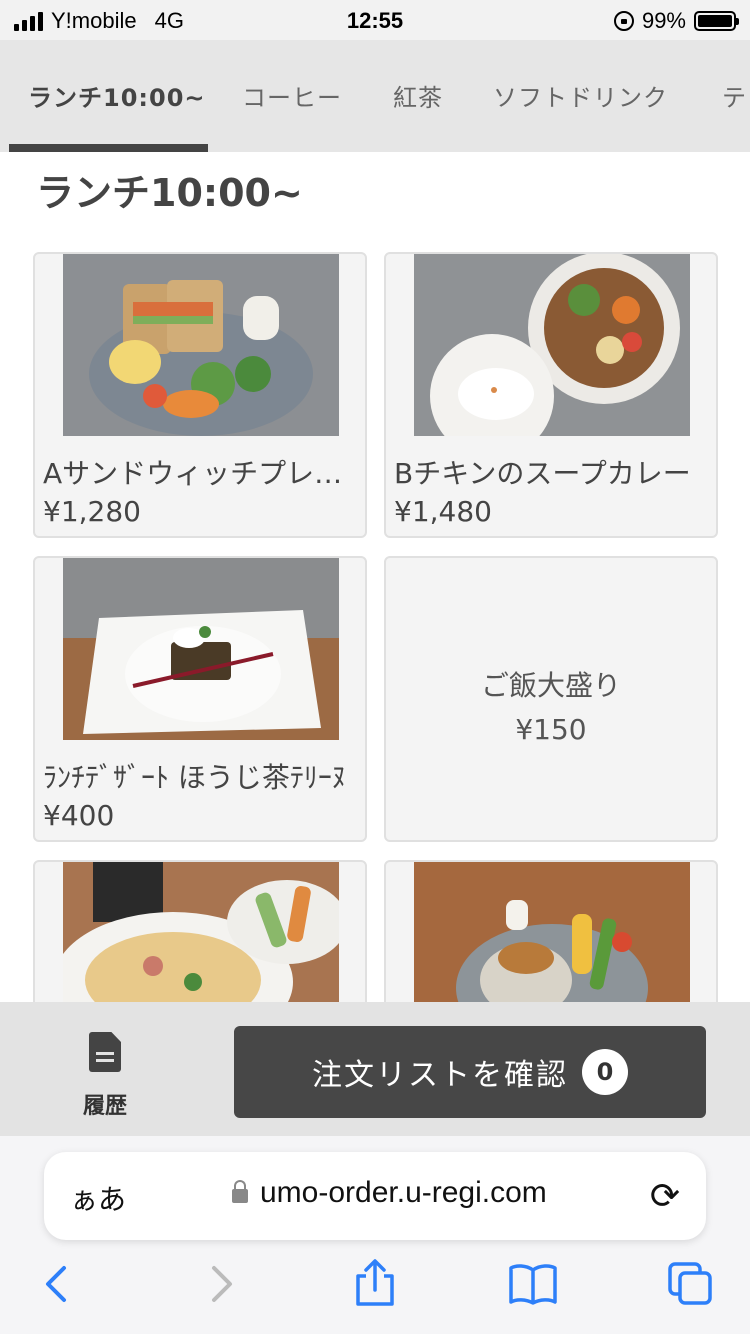 The image size is (750, 1334). I want to click on battery-percent: 99%, so click(663, 20).